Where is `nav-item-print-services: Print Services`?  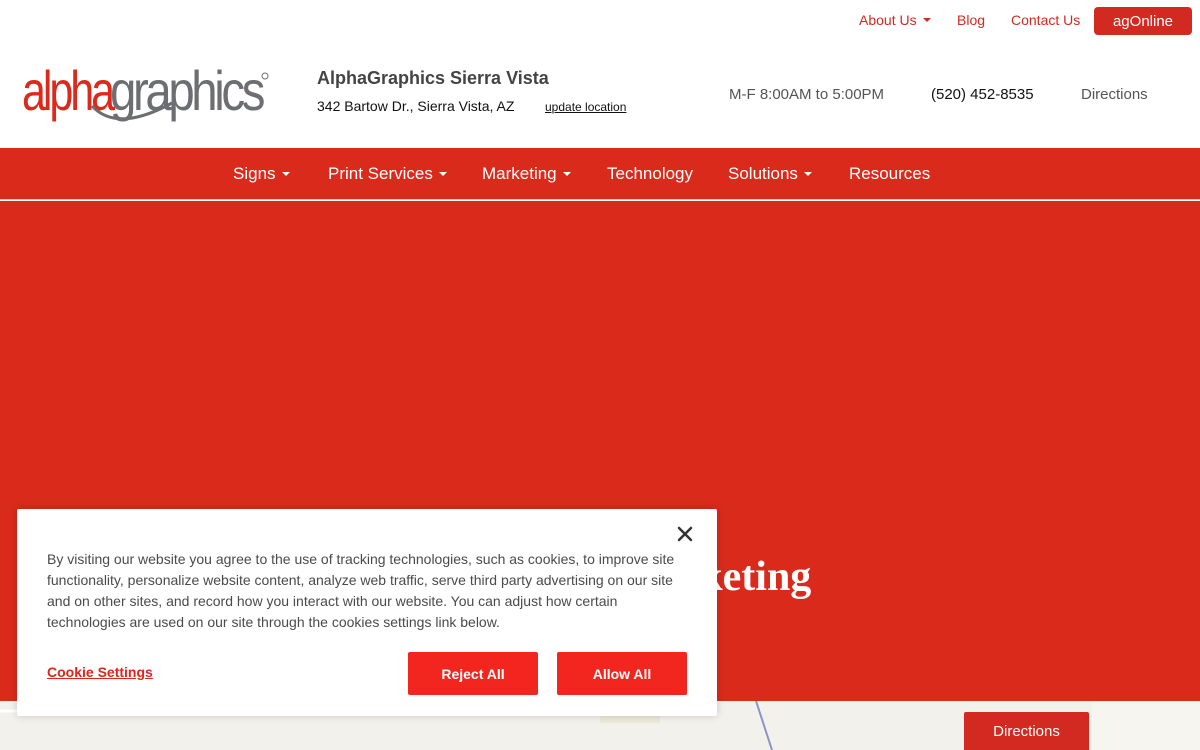 nav-item-print-services: Print Services is located at coordinates (387, 174).